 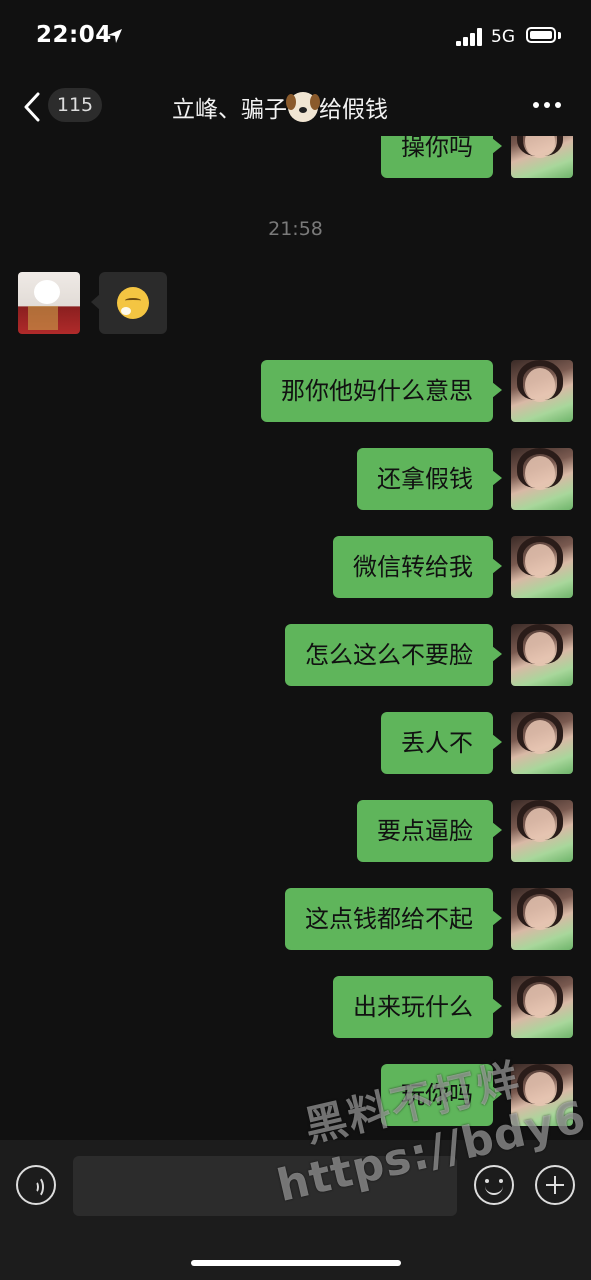 What do you see at coordinates (74, 35) in the screenshot?
I see `status-time: 22:04` at bounding box center [74, 35].